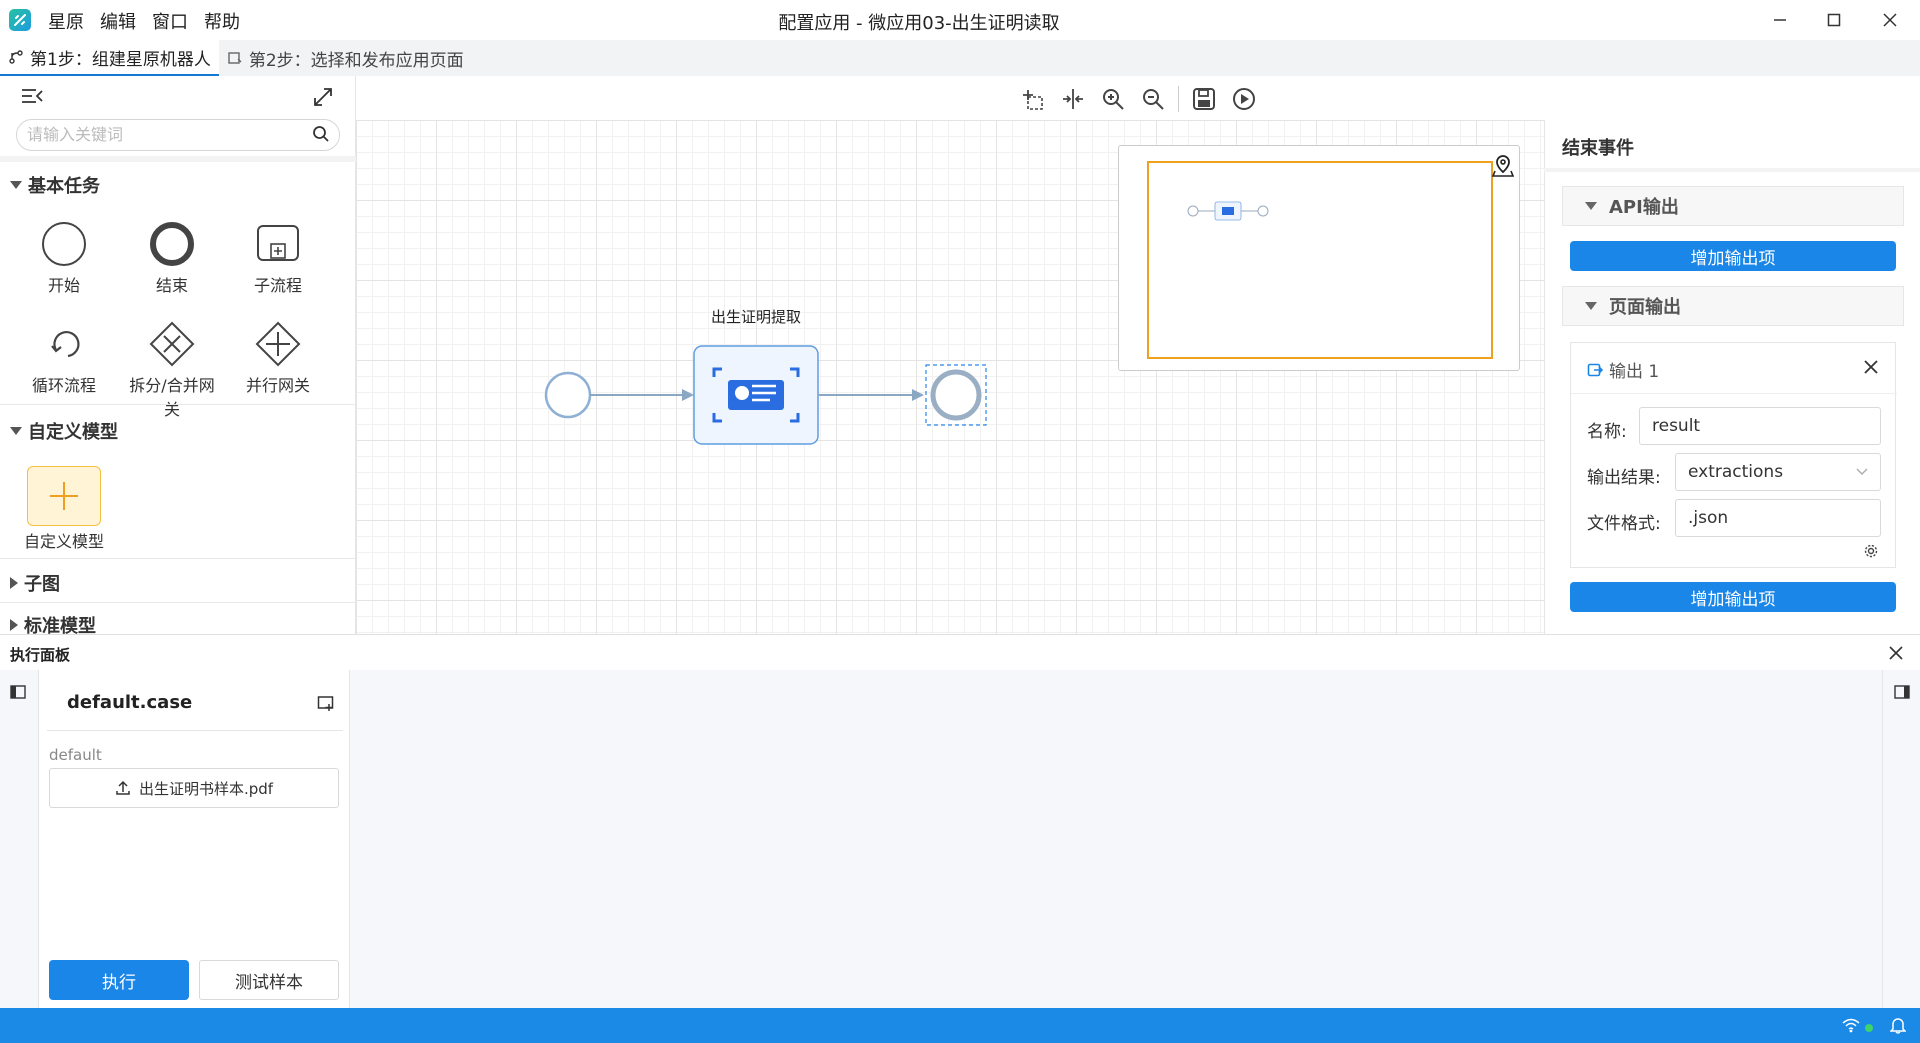 The image size is (1920, 1043). I want to click on end-node, so click(956, 395).